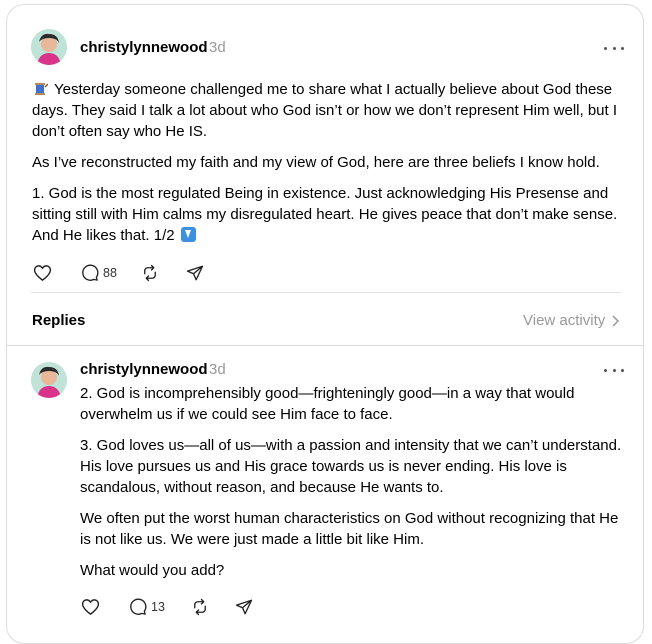  I want to click on divider, so click(326, 292).